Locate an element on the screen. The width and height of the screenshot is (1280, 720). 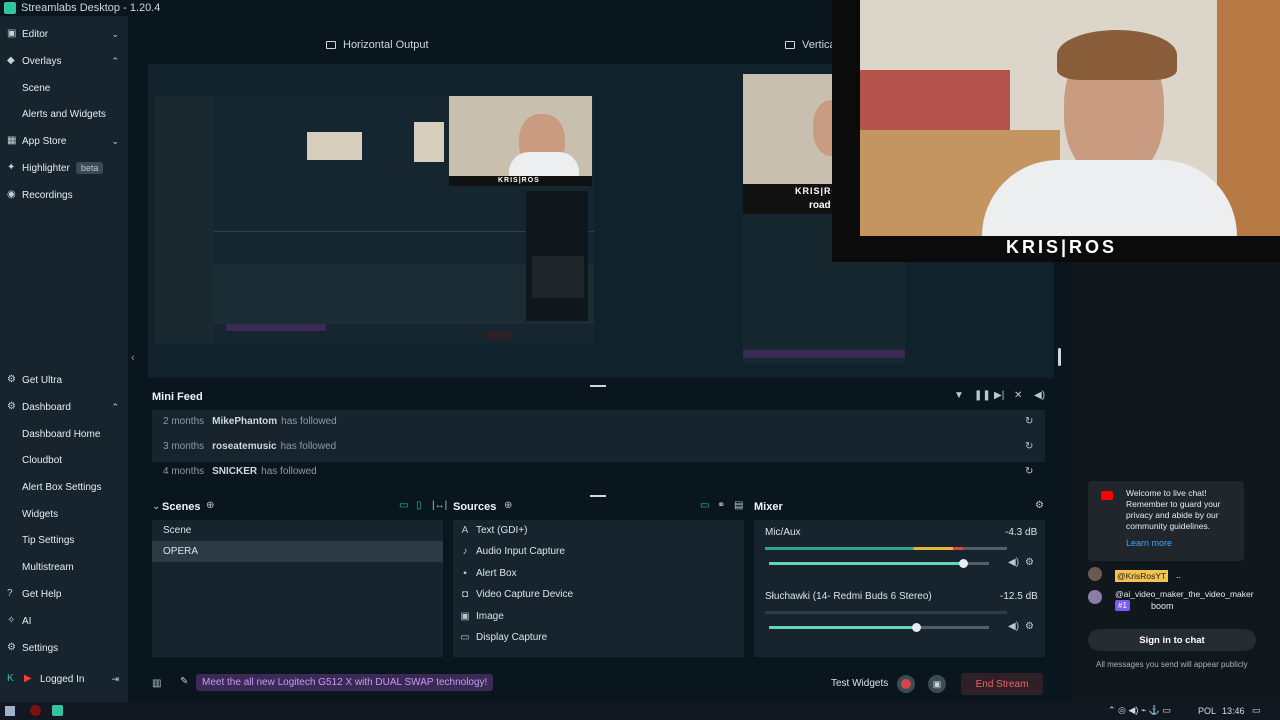
sidebar-item-dashboard: ⚙ Dashboard ⌃ is located at coordinates (64, 407).